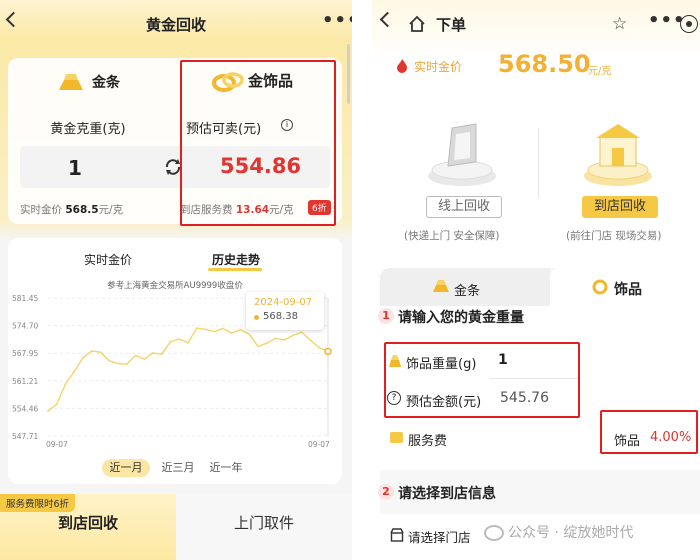 The height and width of the screenshot is (560, 700). Describe the element at coordinates (464, 207) in the screenshot. I see `online-recycle-button: 线上回收` at that location.